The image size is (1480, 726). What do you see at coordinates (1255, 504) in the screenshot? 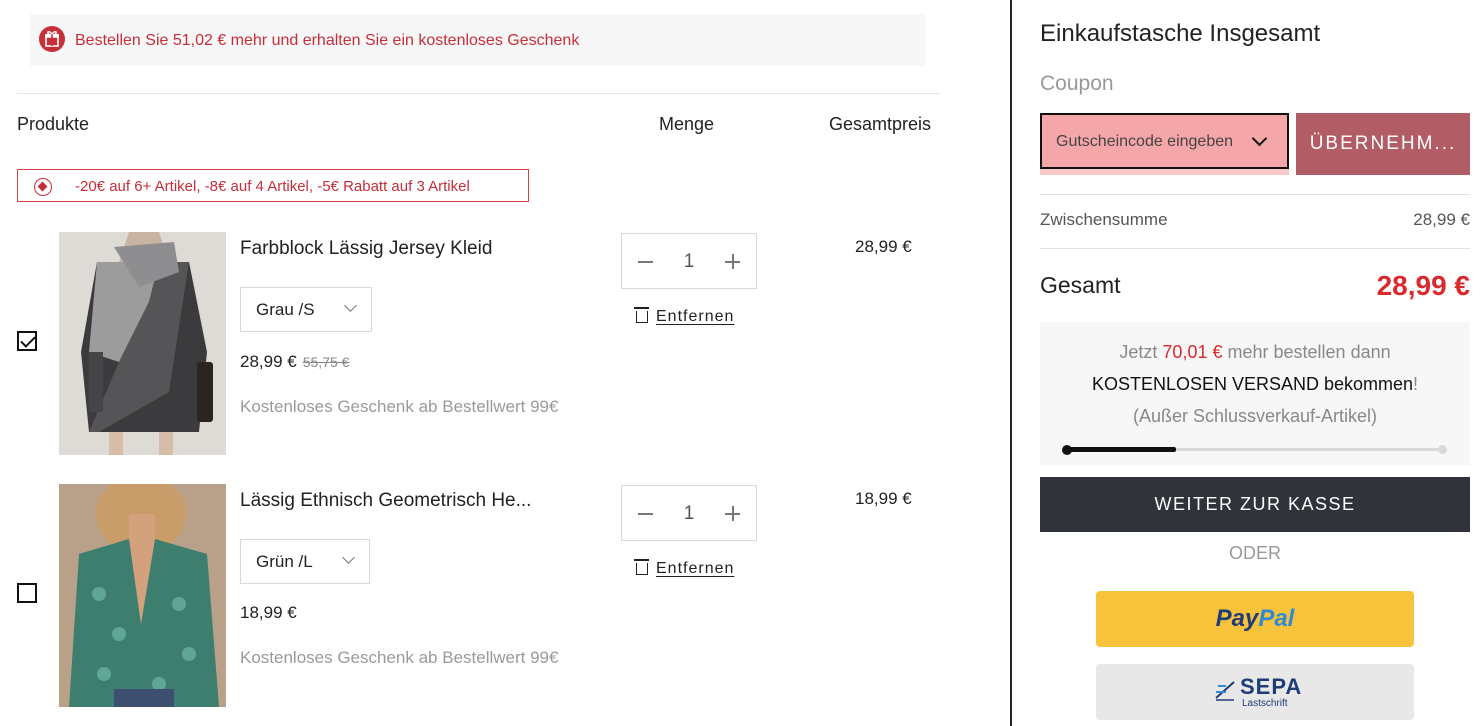
I see `checkout-button: WEITER ZUR KASSE` at bounding box center [1255, 504].